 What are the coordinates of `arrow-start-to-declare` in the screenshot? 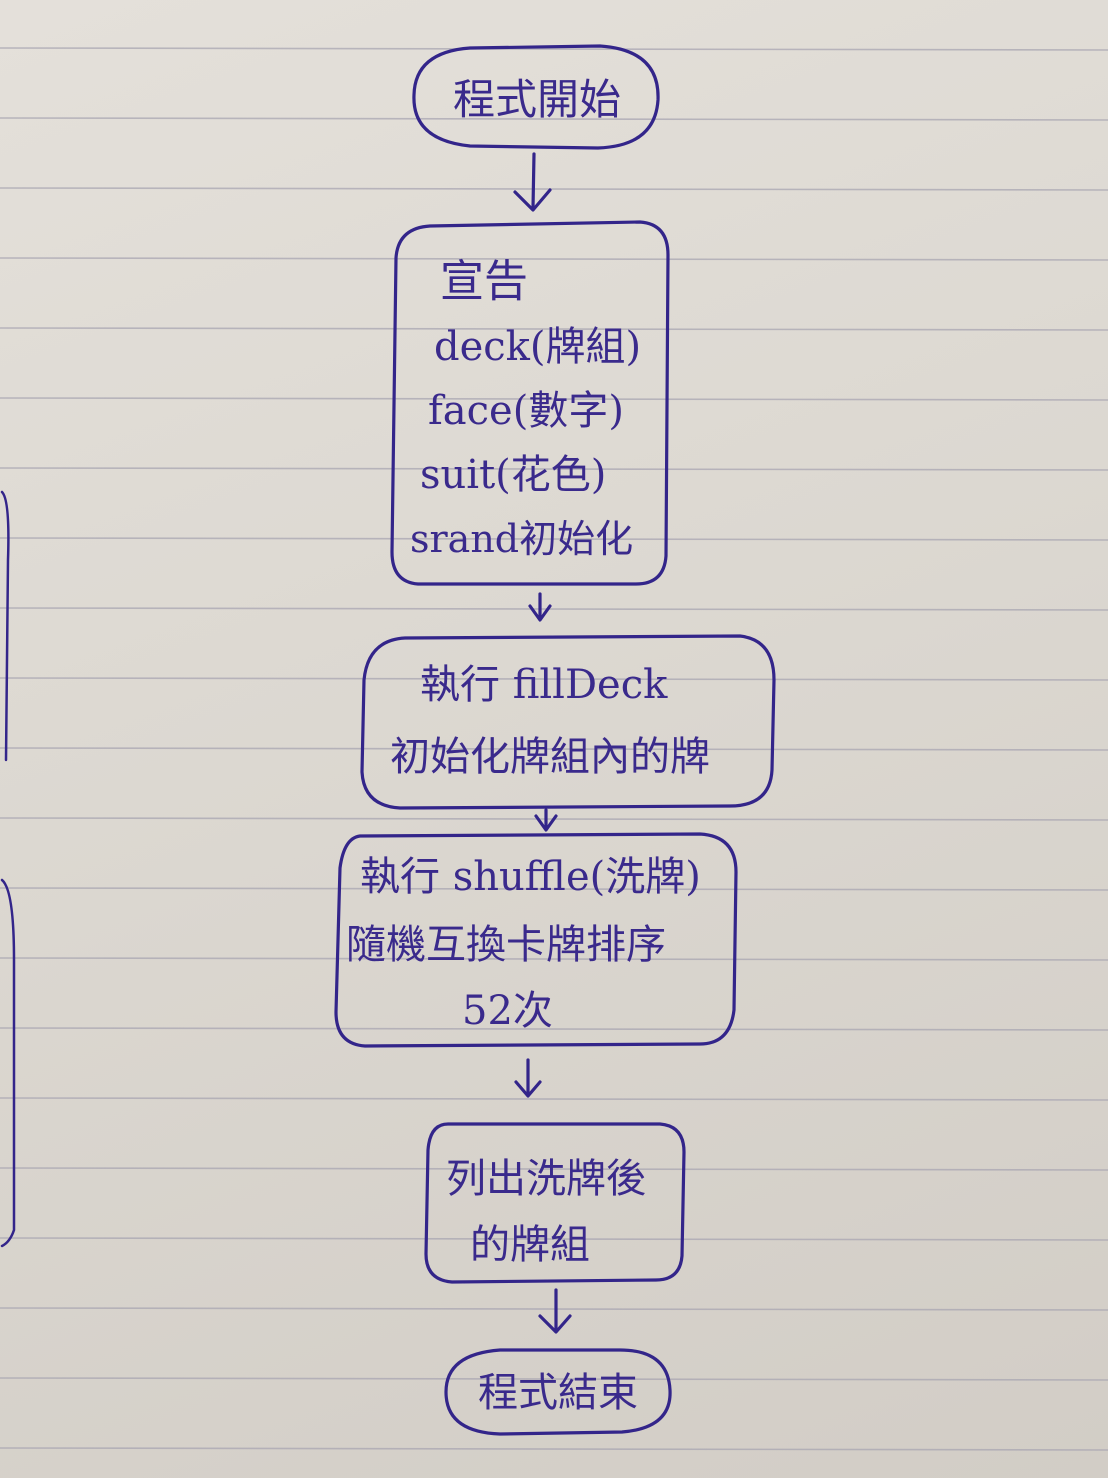 It's located at (532, 182).